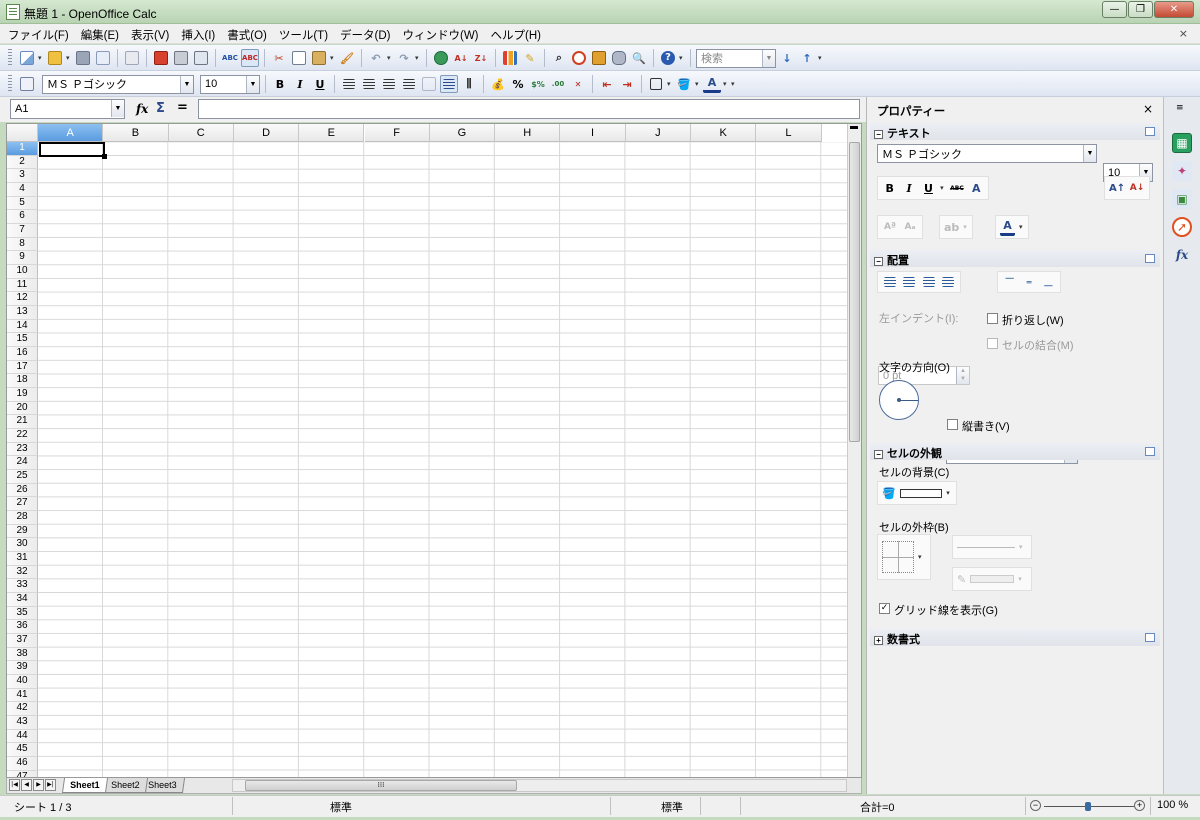 The width and height of the screenshot is (1200, 820). I want to click on merge-cells-checkbox, so click(992, 343).